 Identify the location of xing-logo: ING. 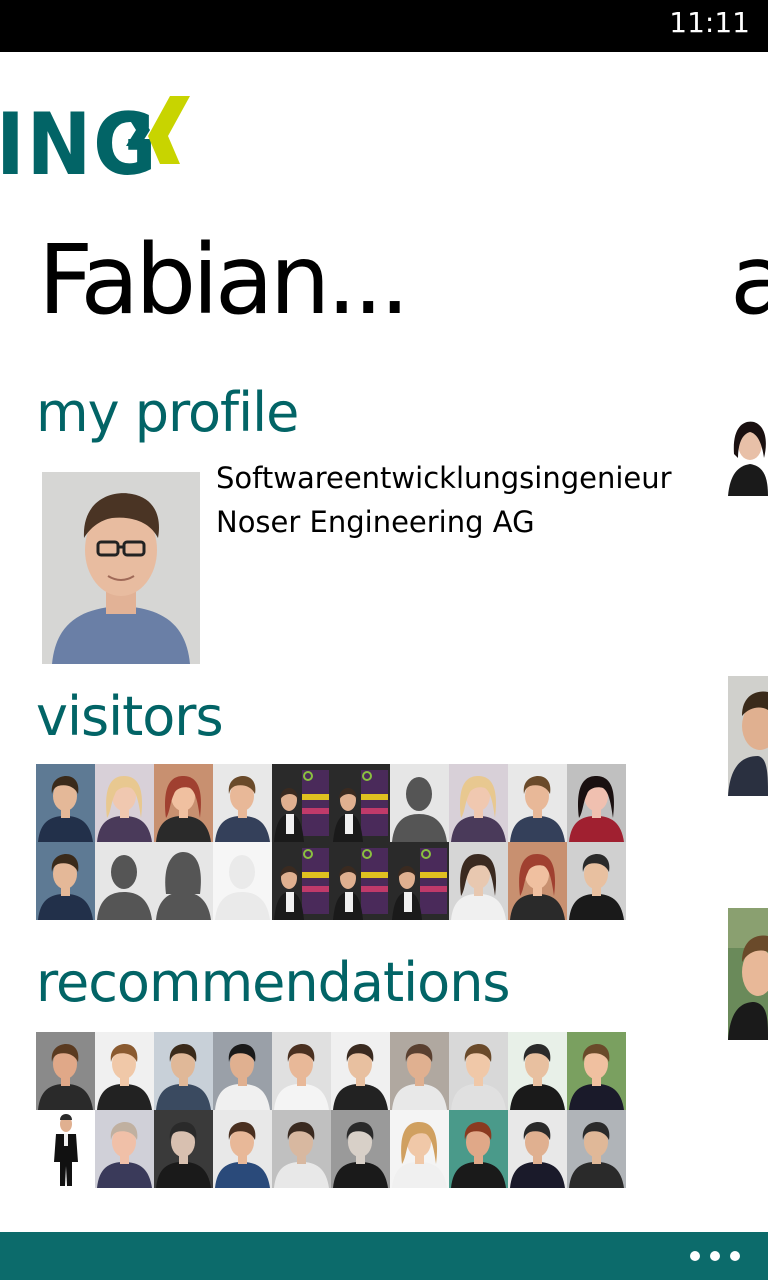
(108, 143).